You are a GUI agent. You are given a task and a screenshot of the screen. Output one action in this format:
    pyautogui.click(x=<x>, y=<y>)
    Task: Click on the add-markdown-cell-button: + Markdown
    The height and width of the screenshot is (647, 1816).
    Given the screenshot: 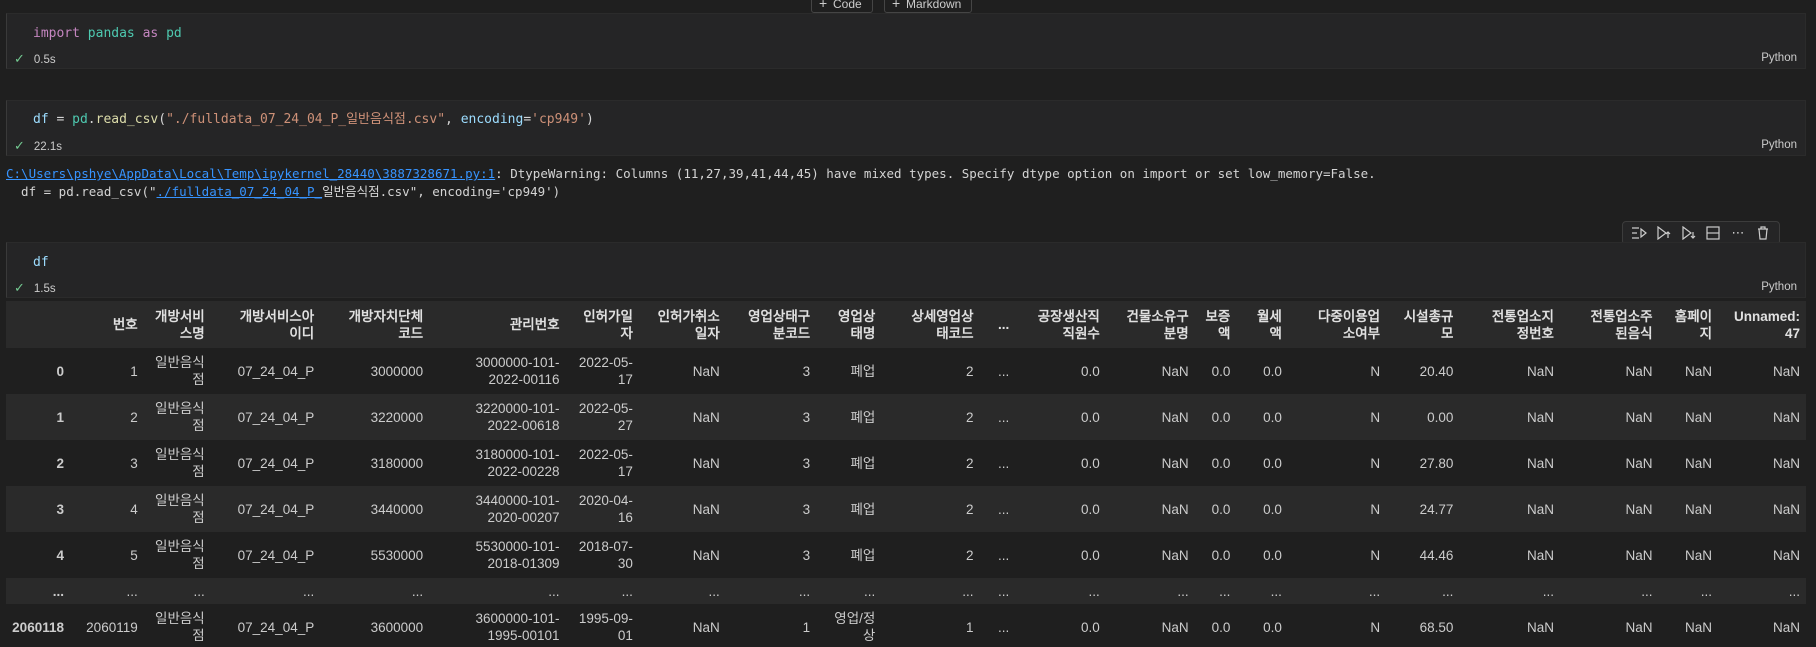 What is the action you would take?
    pyautogui.click(x=928, y=6)
    